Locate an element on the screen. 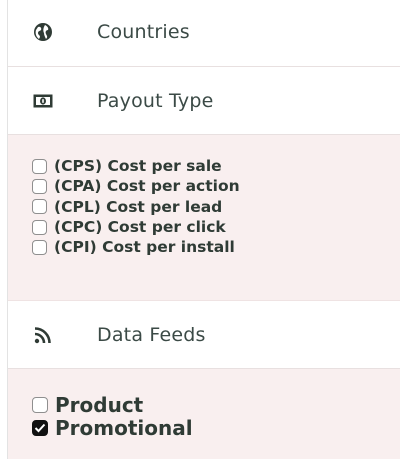 This screenshot has width=400, height=459. data-feed-checkbox-product is located at coordinates (40, 404).